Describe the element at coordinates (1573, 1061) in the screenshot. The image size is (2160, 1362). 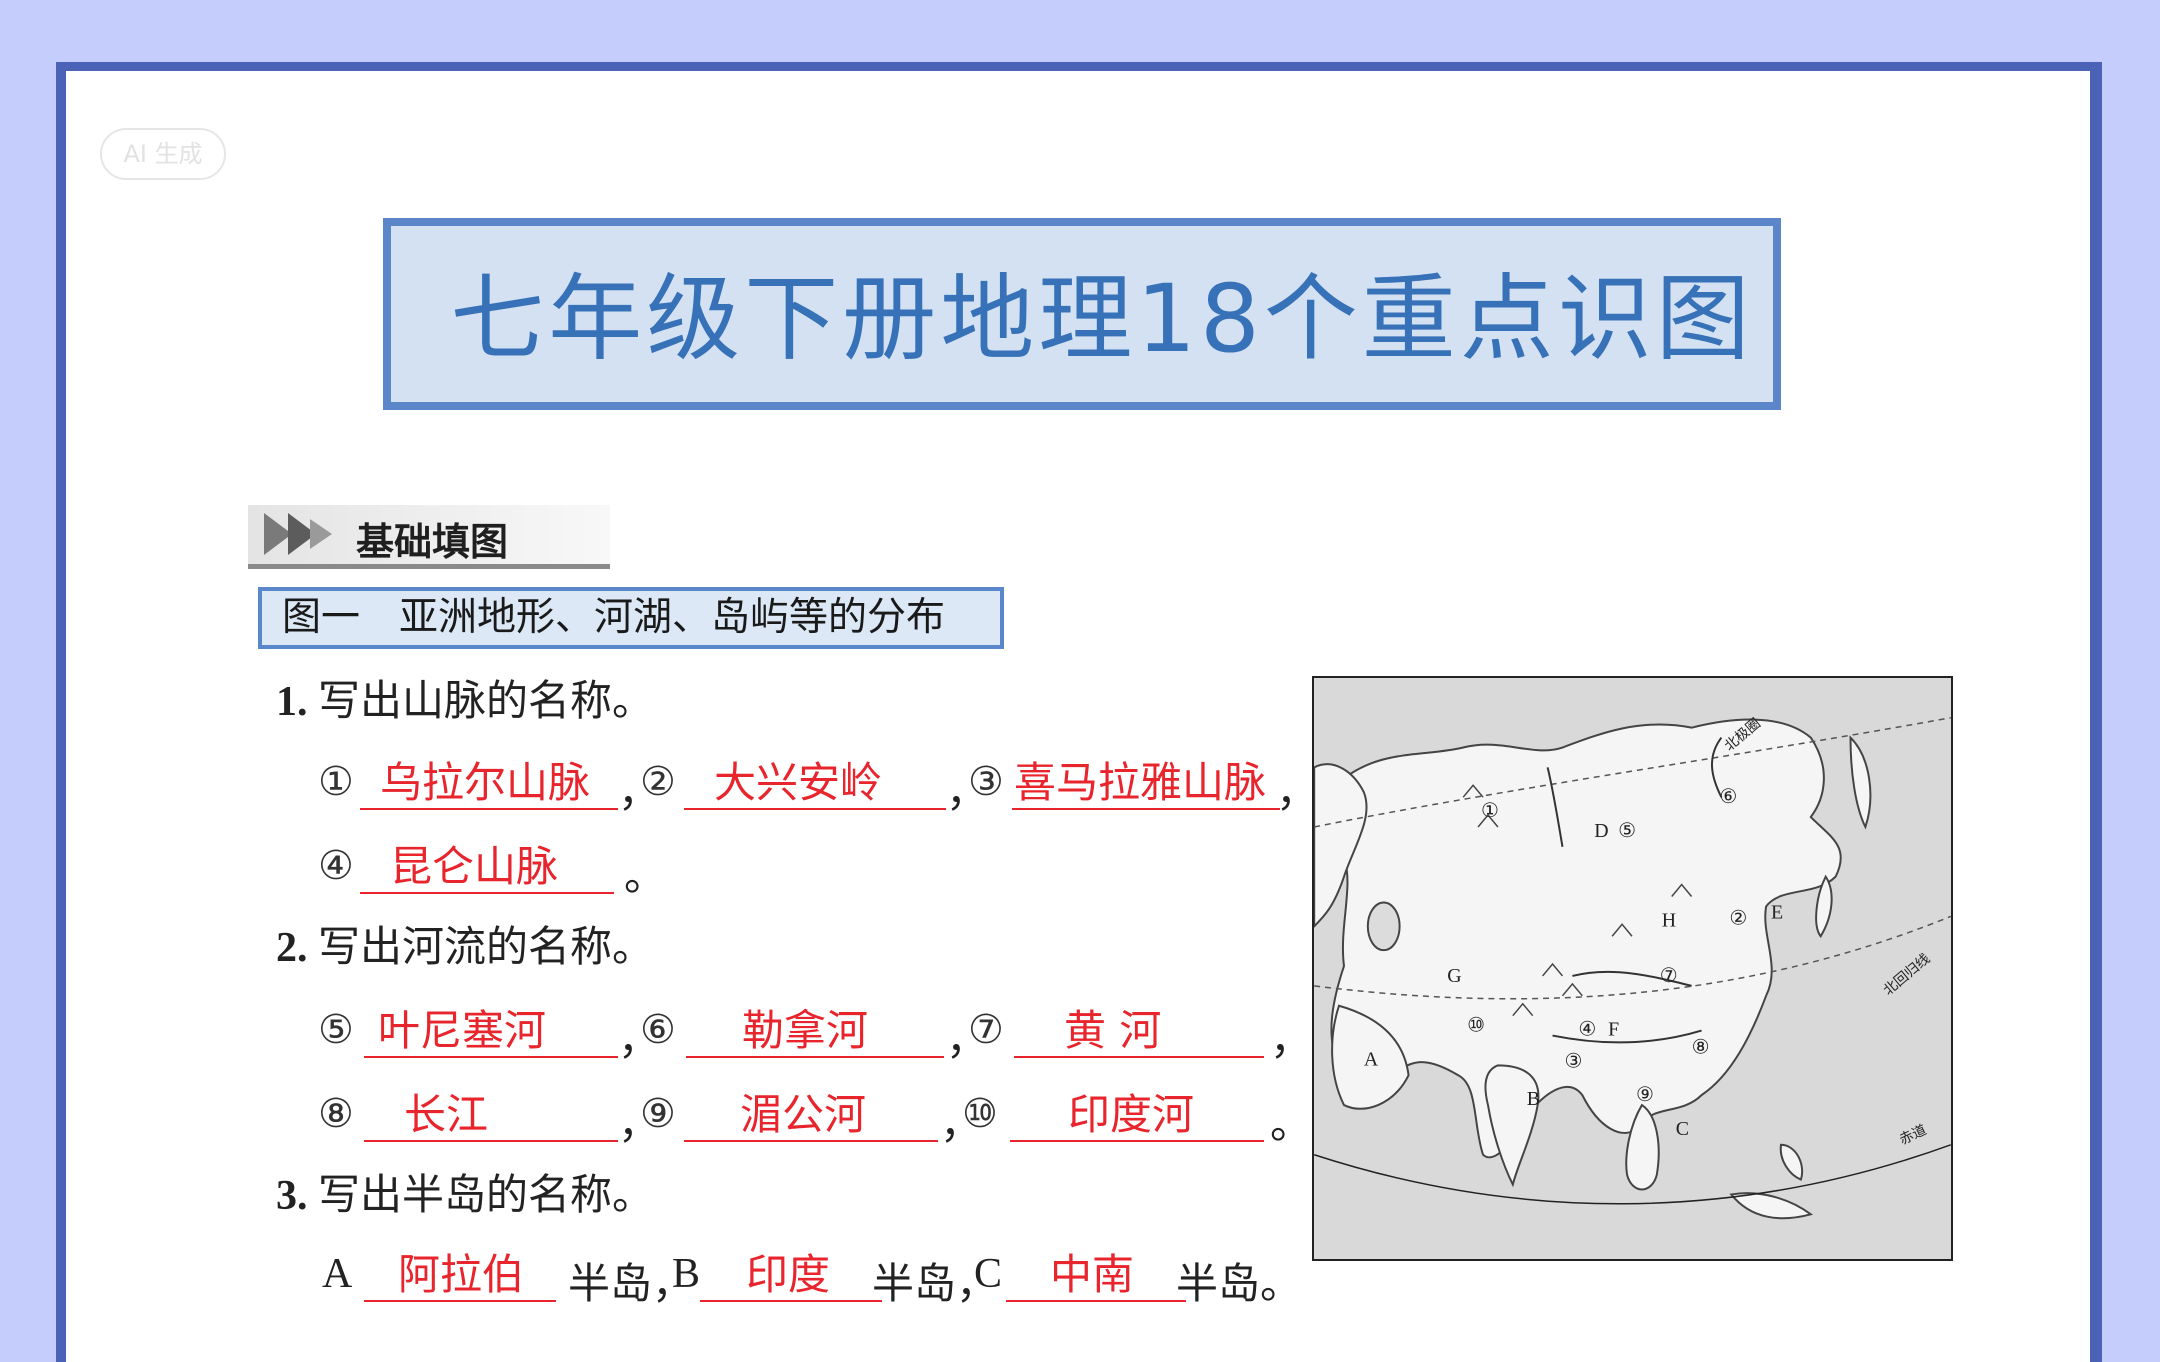
I see `map-label-3: ③` at that location.